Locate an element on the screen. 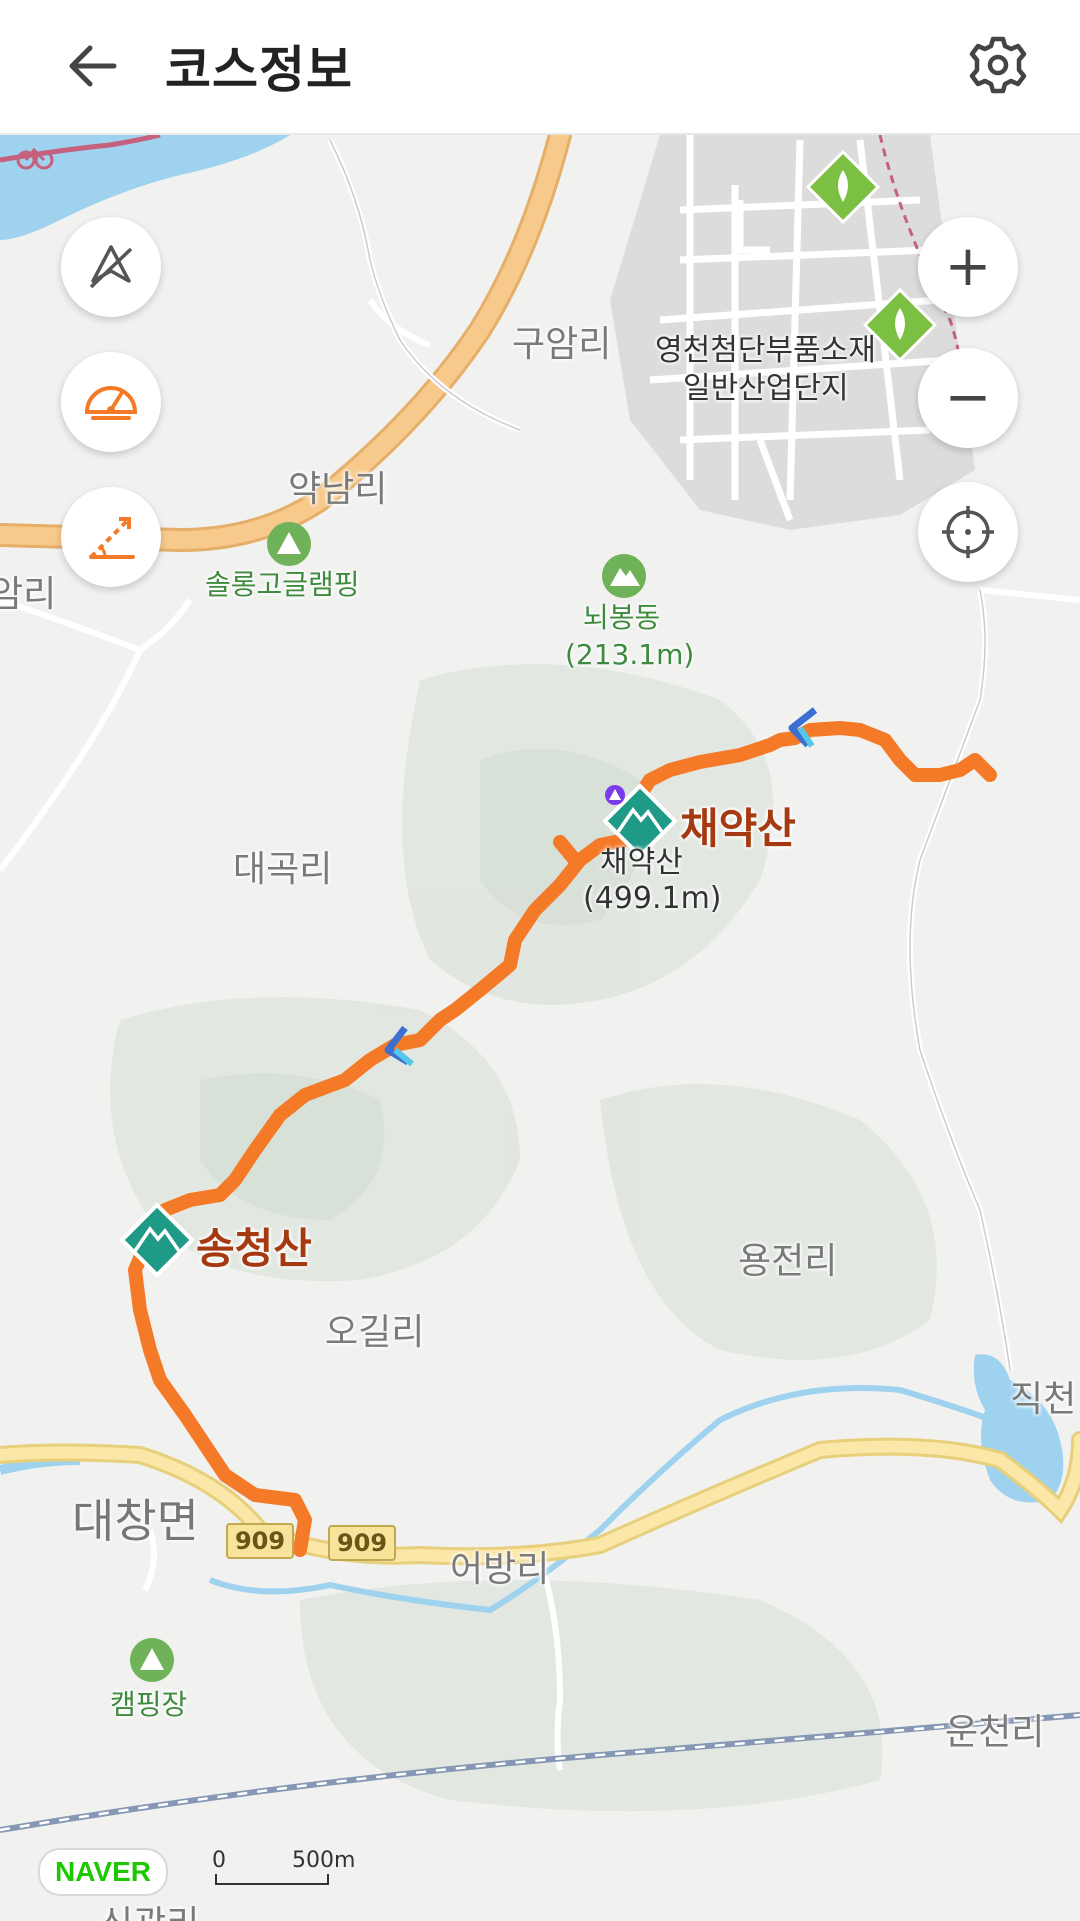  place-label: 직천 is located at coordinates (1043, 1399).